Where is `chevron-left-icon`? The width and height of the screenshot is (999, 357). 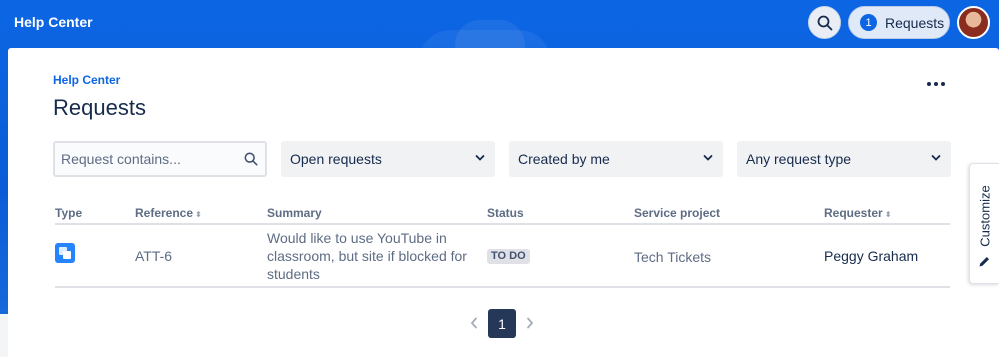
chevron-left-icon is located at coordinates (473, 323).